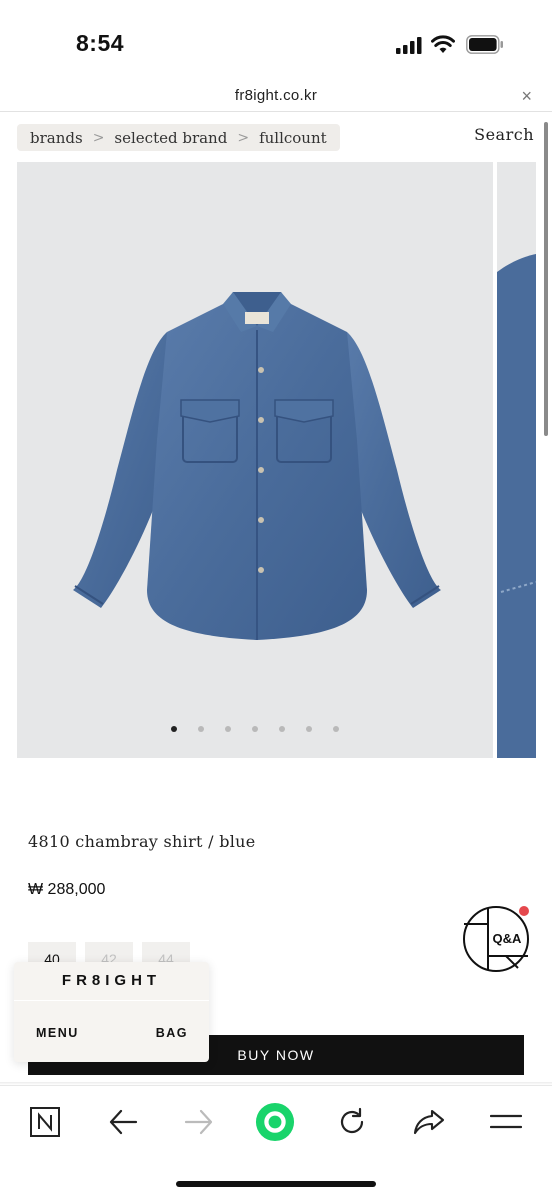  I want to click on brand-logo: FR8IGHT, so click(111, 980).